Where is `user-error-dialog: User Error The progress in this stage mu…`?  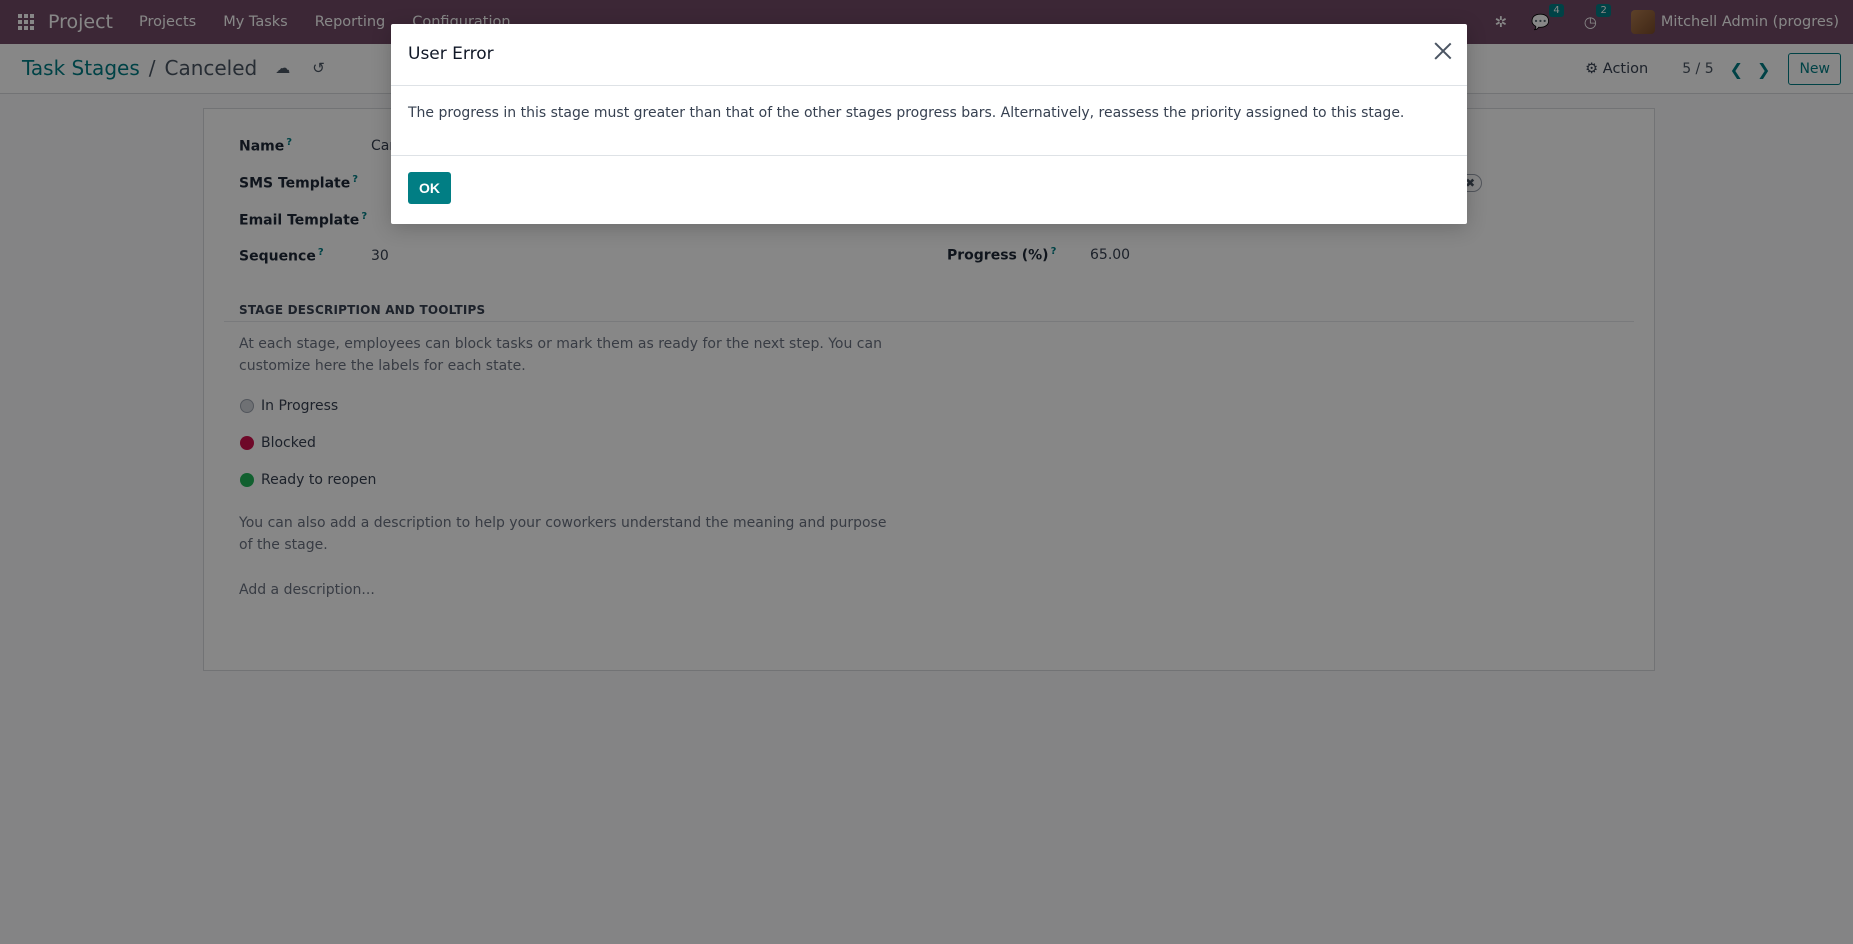
user-error-dialog: User Error The progress in this stage mu… is located at coordinates (929, 124).